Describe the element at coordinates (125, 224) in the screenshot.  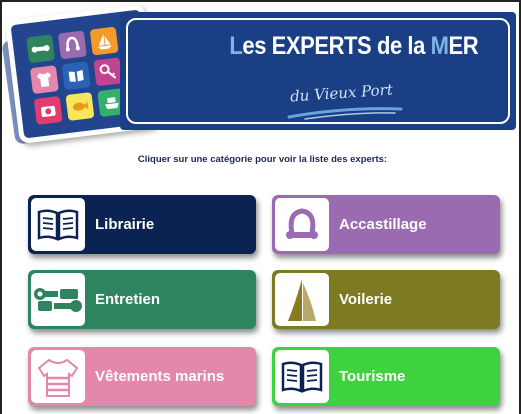
I see `category-label: Librairie` at that location.